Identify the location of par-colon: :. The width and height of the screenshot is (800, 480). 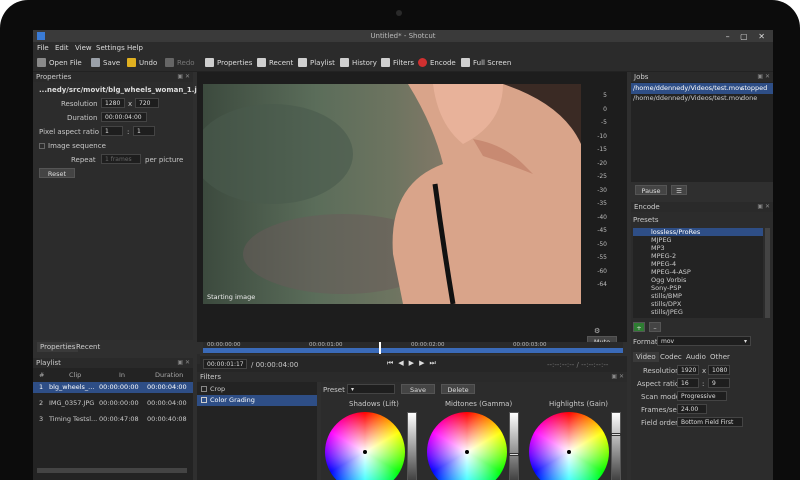
(128, 132).